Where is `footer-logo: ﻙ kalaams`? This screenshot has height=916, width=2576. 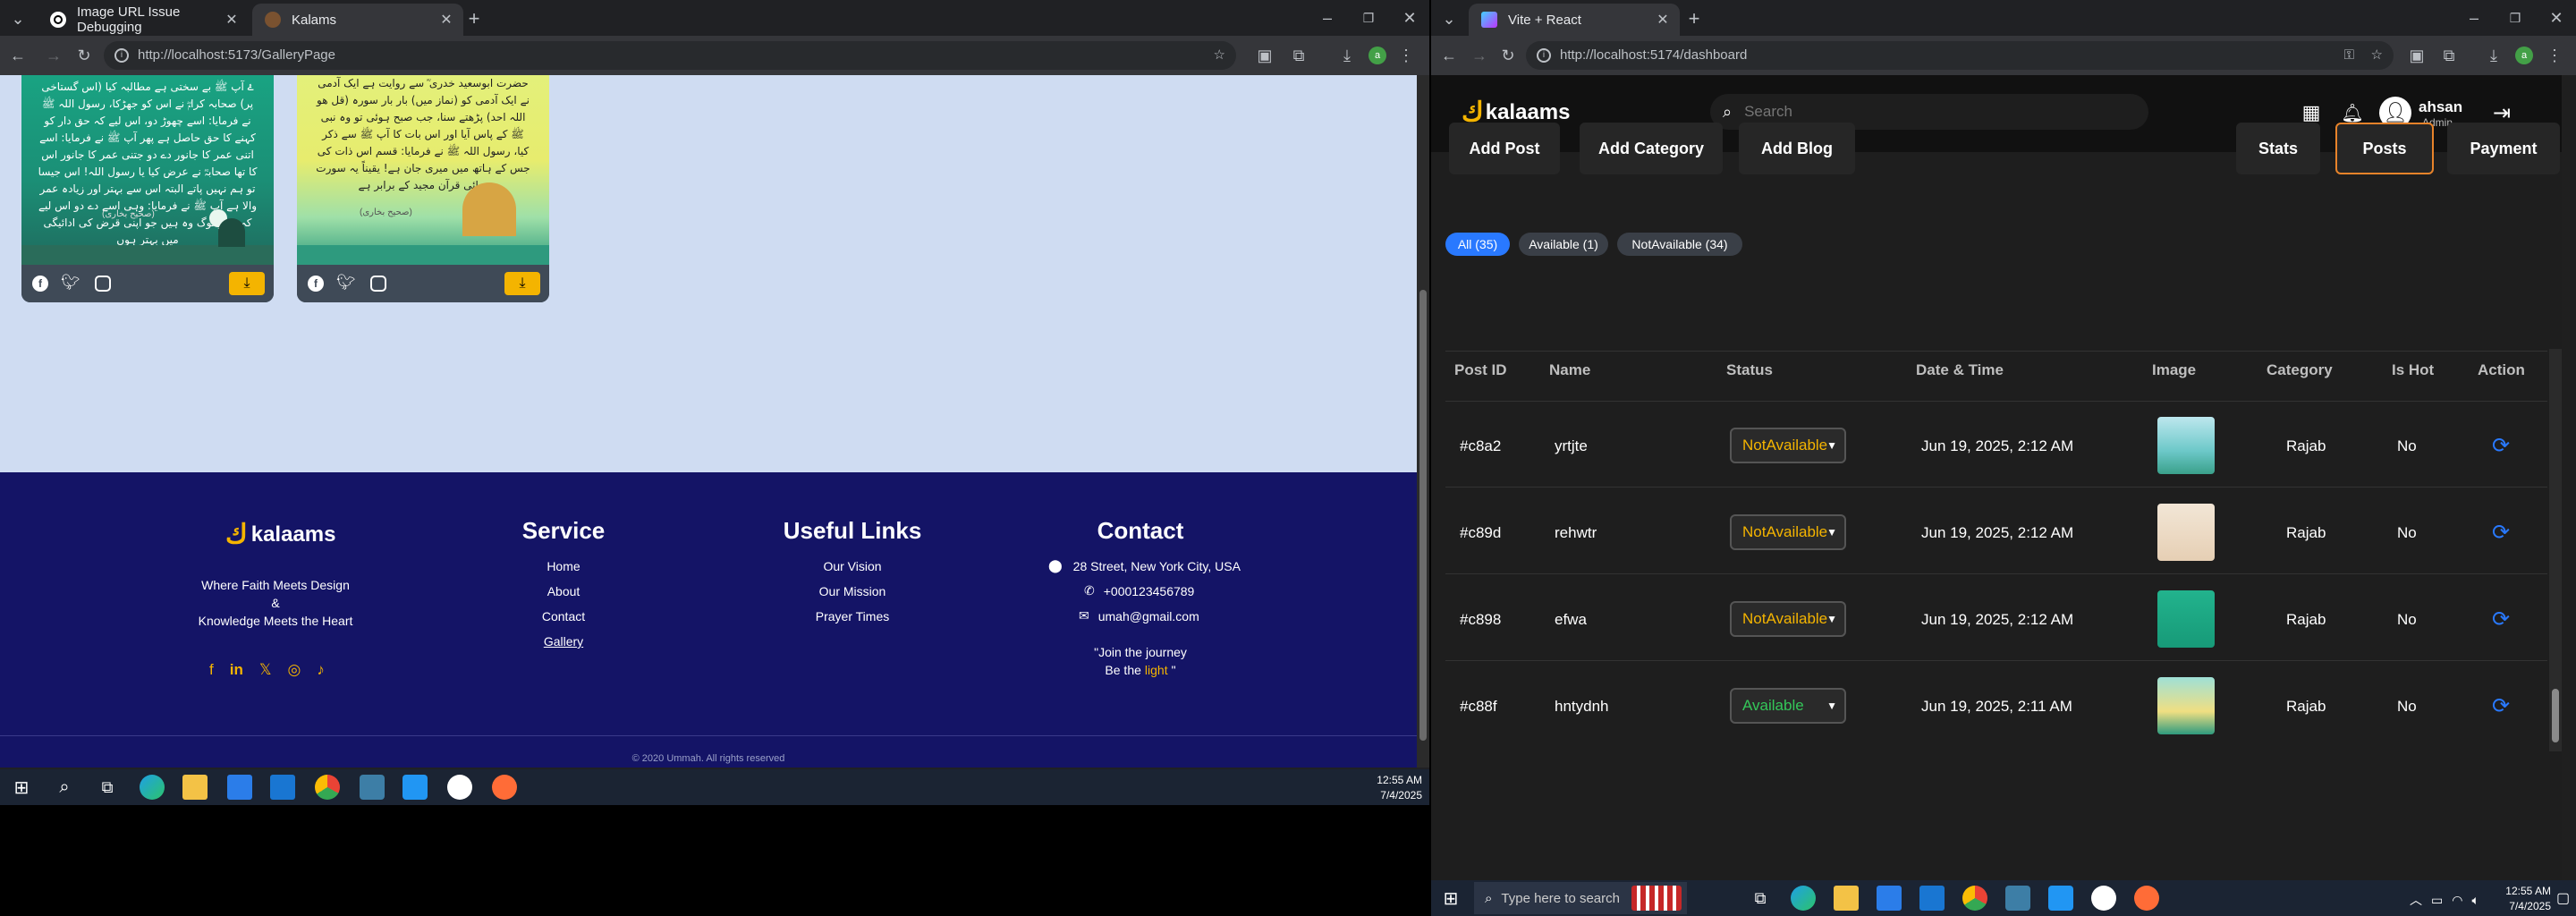 footer-logo: ﻙ kalaams is located at coordinates (280, 534).